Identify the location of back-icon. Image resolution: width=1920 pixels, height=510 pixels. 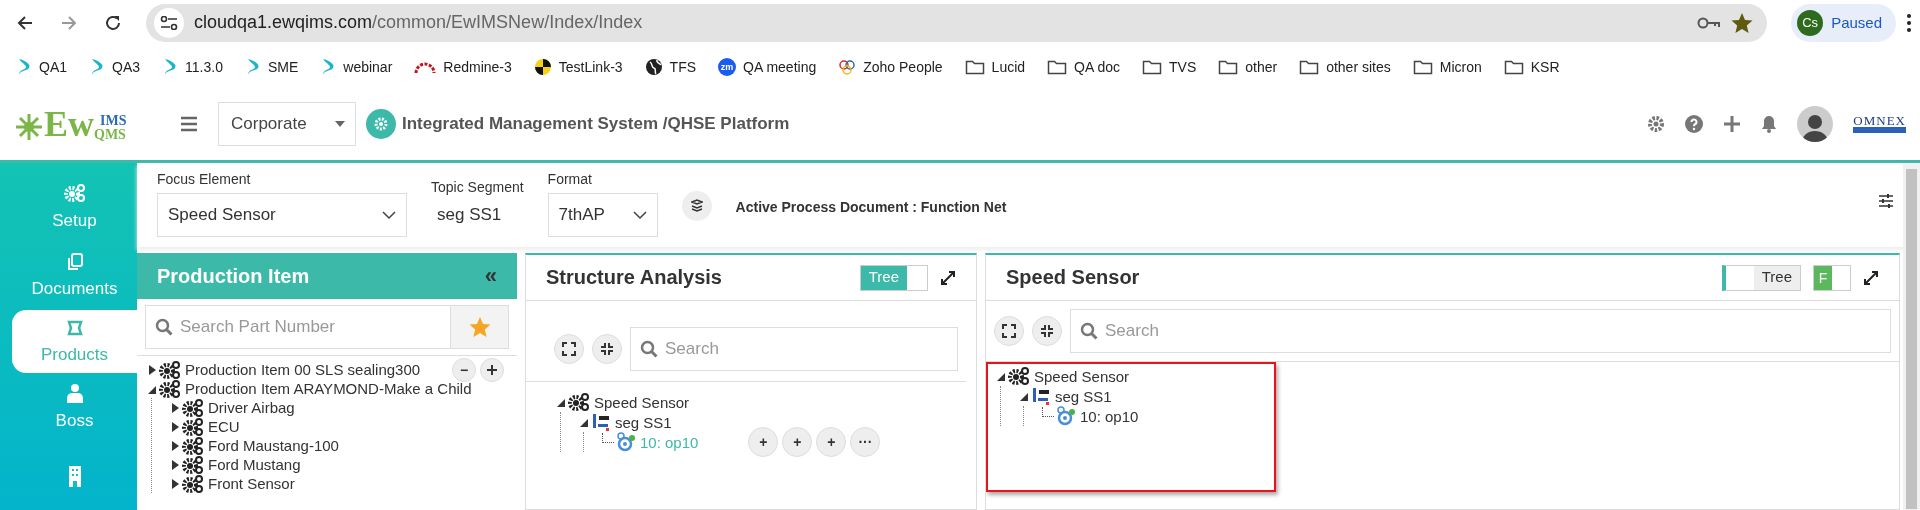
(25, 22).